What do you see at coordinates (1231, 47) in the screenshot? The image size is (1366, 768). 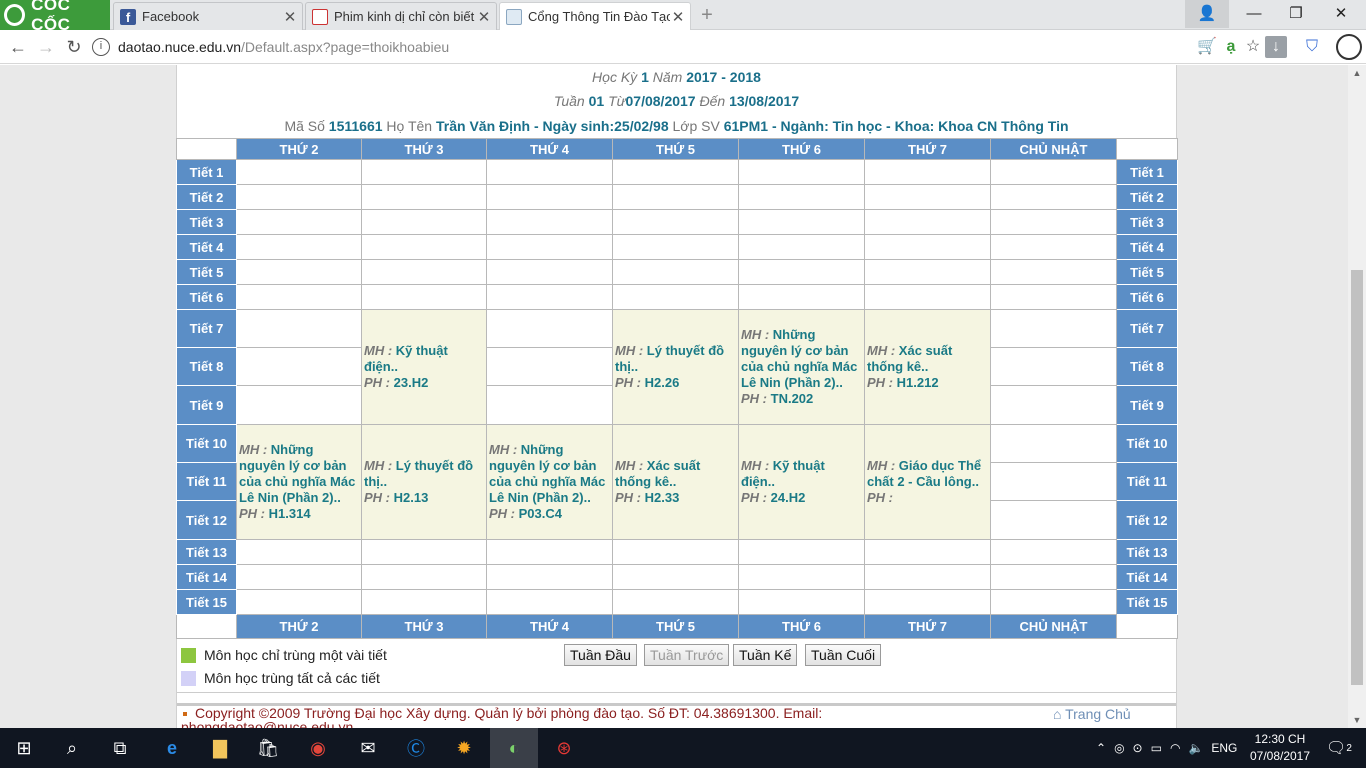 I see `translate-icon: ạ` at bounding box center [1231, 47].